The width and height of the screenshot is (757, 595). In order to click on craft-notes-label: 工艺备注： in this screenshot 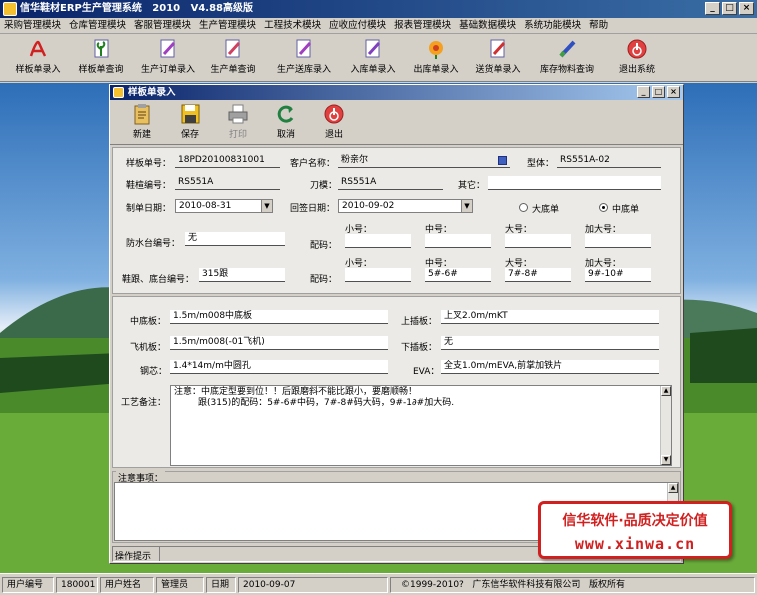, I will do `click(144, 403)`.